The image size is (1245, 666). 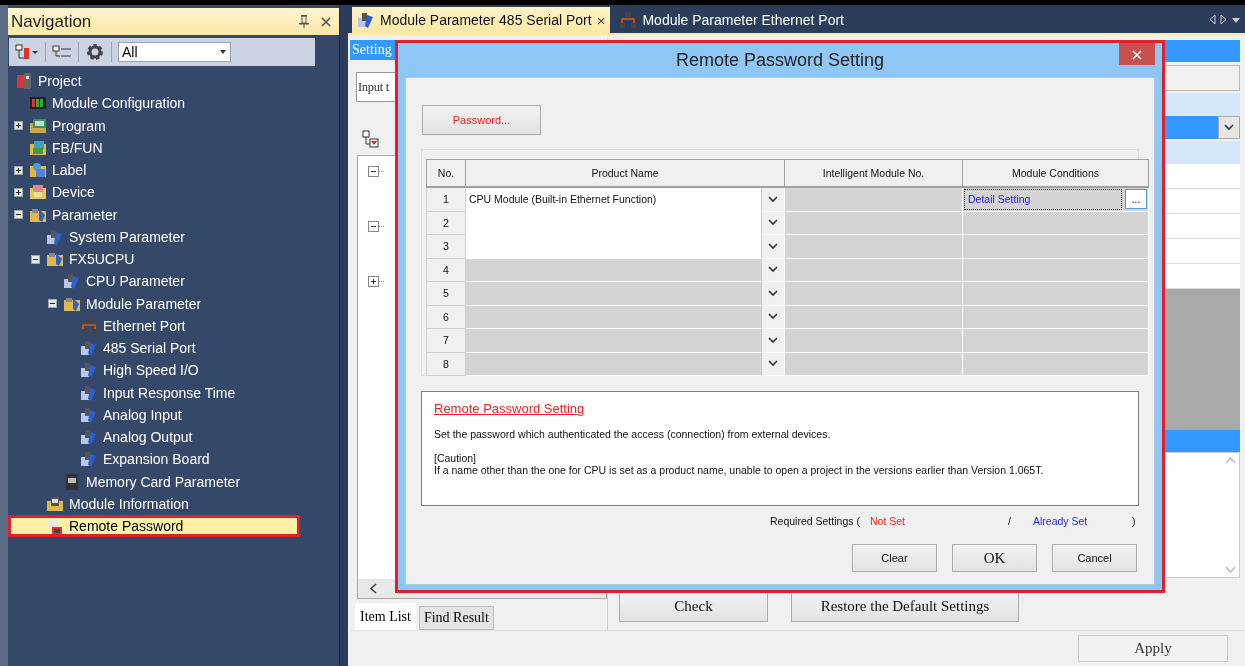 I want to click on column-header: No., so click(x=446, y=173).